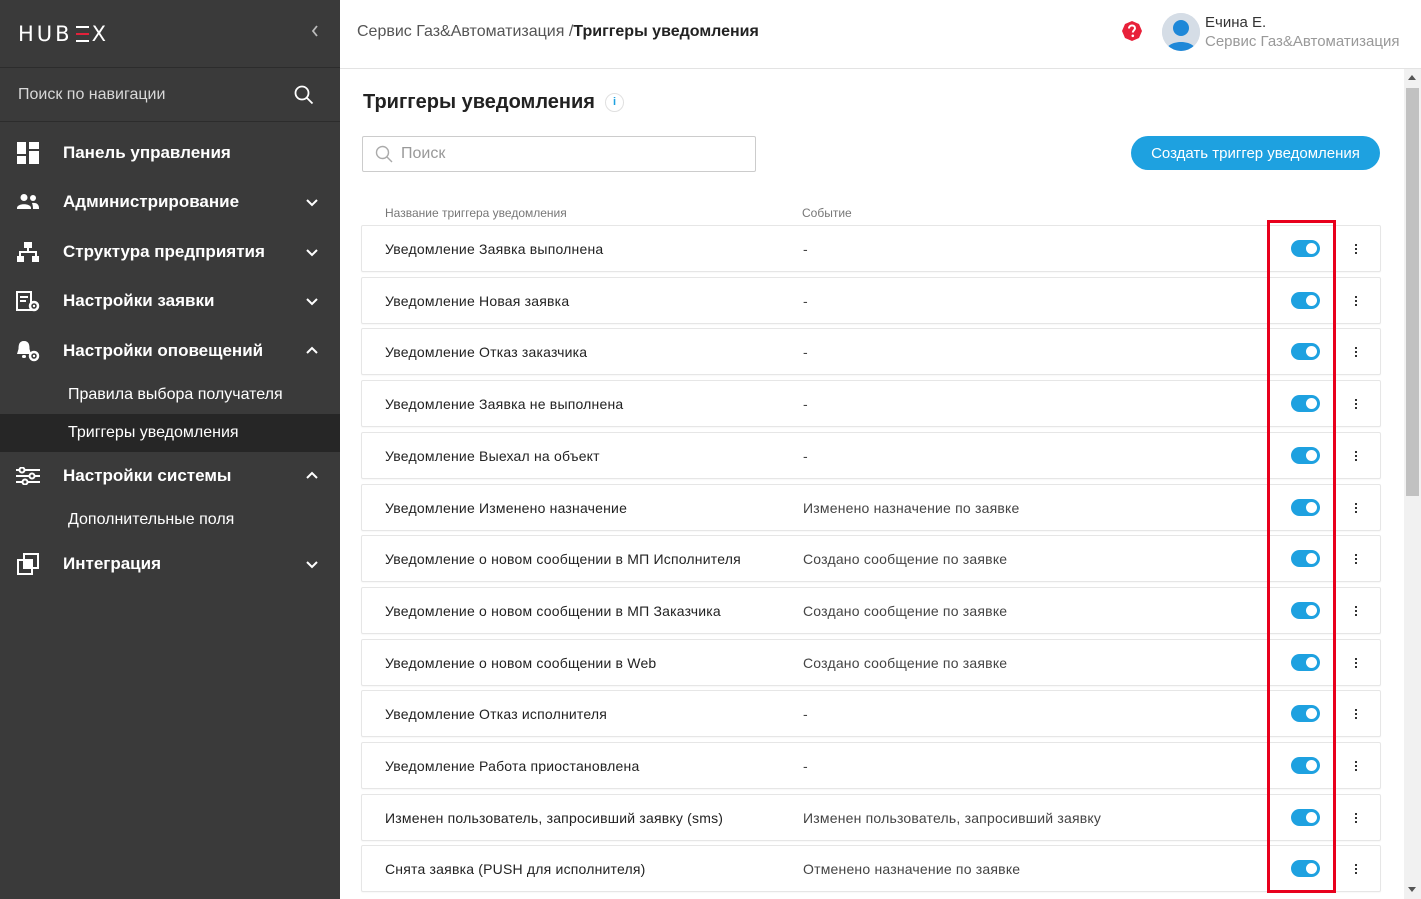 Image resolution: width=1421 pixels, height=899 pixels. Describe the element at coordinates (871, 404) in the screenshot. I see `table-row: Уведомление Заявка не выполнена -` at that location.